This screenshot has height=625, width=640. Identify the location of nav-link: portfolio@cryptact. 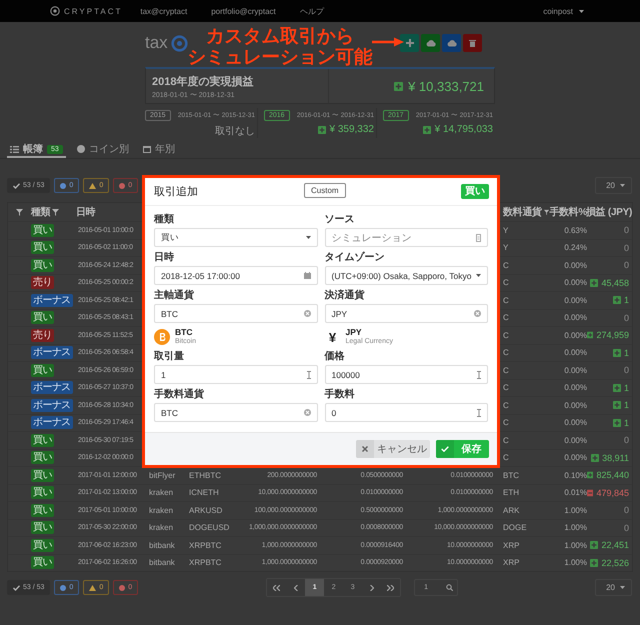
(243, 11).